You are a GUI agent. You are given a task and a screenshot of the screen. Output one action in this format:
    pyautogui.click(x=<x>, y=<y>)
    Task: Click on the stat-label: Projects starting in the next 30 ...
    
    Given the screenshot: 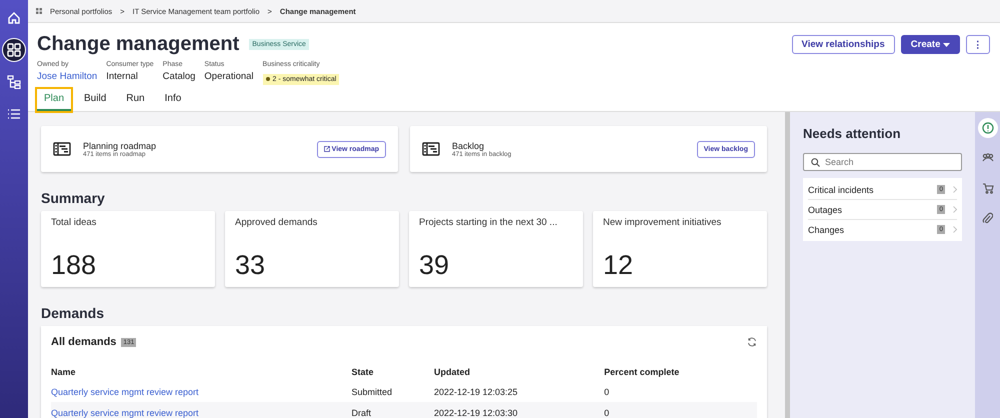 What is the action you would take?
    pyautogui.click(x=488, y=222)
    